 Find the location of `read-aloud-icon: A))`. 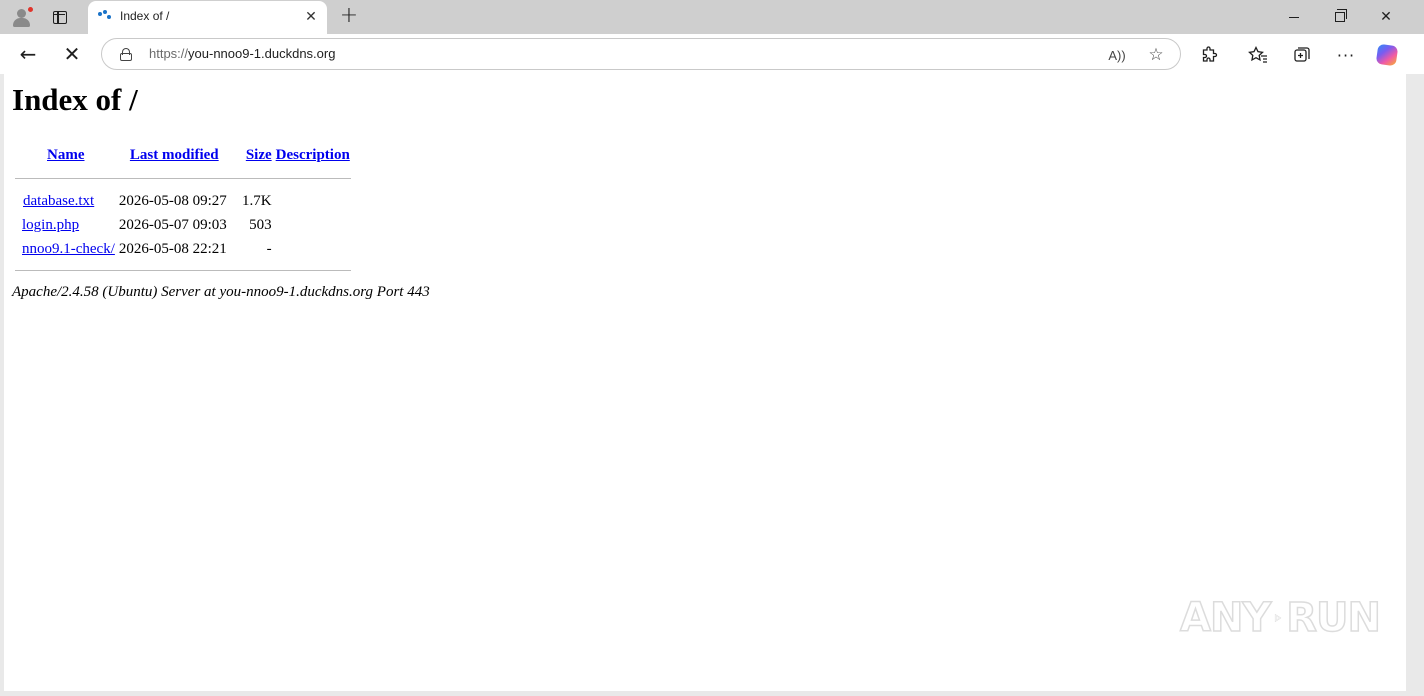

read-aloud-icon: A)) is located at coordinates (1117, 55).